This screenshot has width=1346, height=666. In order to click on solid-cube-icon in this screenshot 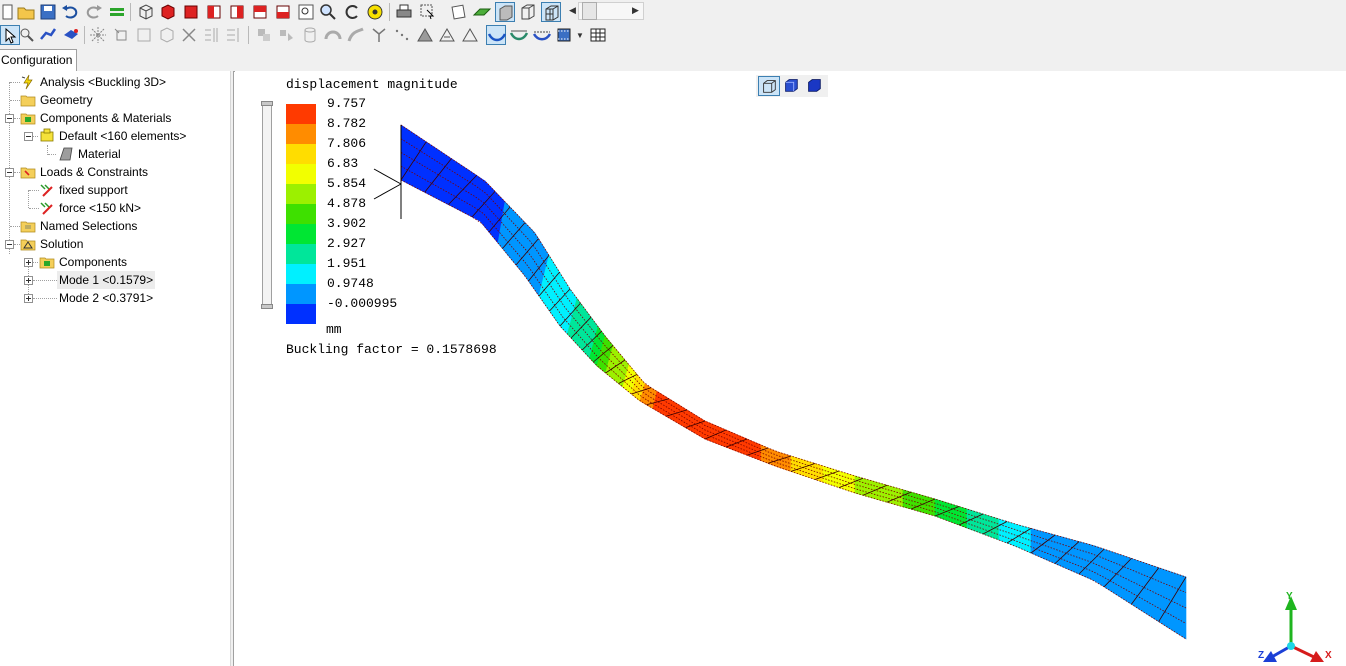, I will do `click(168, 12)`.